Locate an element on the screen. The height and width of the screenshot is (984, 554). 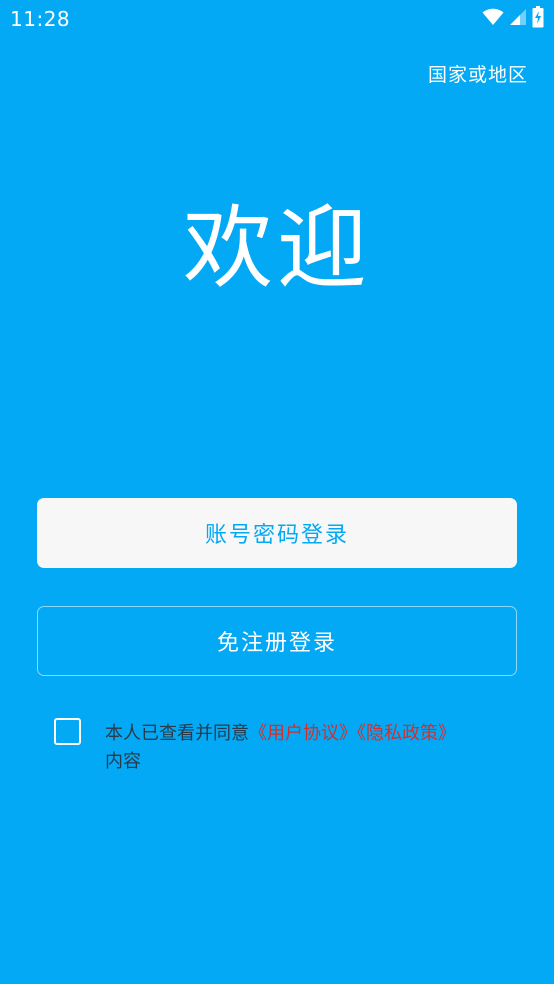
wifi-icon is located at coordinates (493, 16).